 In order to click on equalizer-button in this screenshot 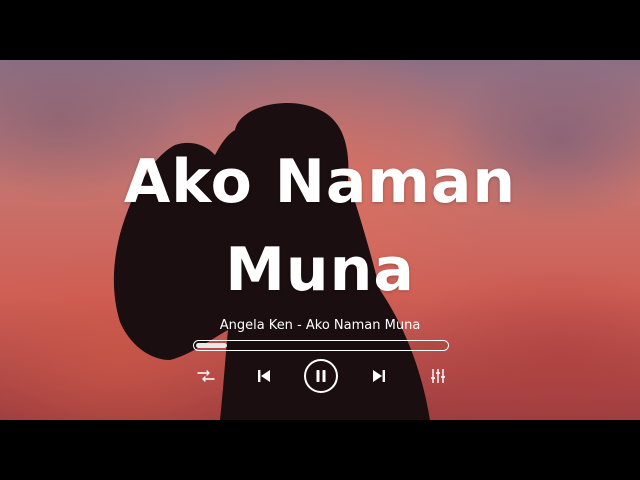, I will do `click(438, 376)`.